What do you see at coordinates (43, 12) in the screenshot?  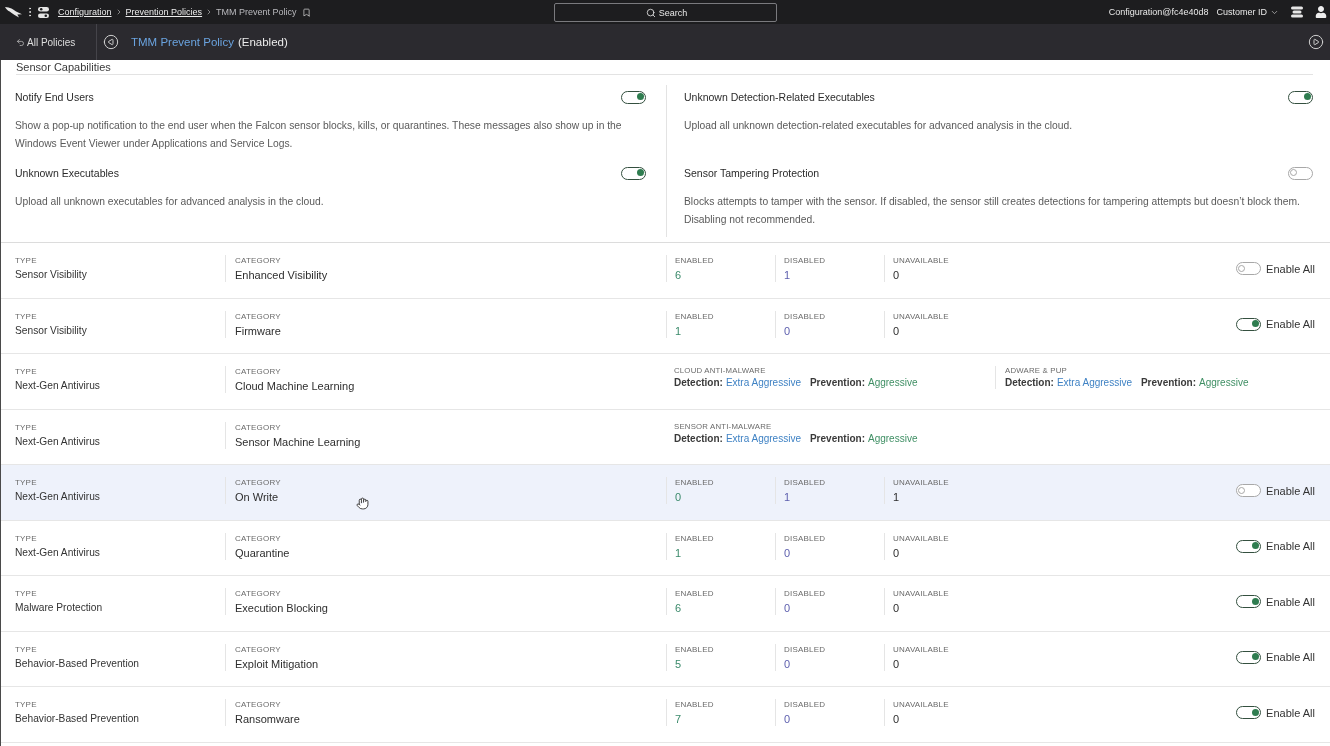 I see `switches-icon` at bounding box center [43, 12].